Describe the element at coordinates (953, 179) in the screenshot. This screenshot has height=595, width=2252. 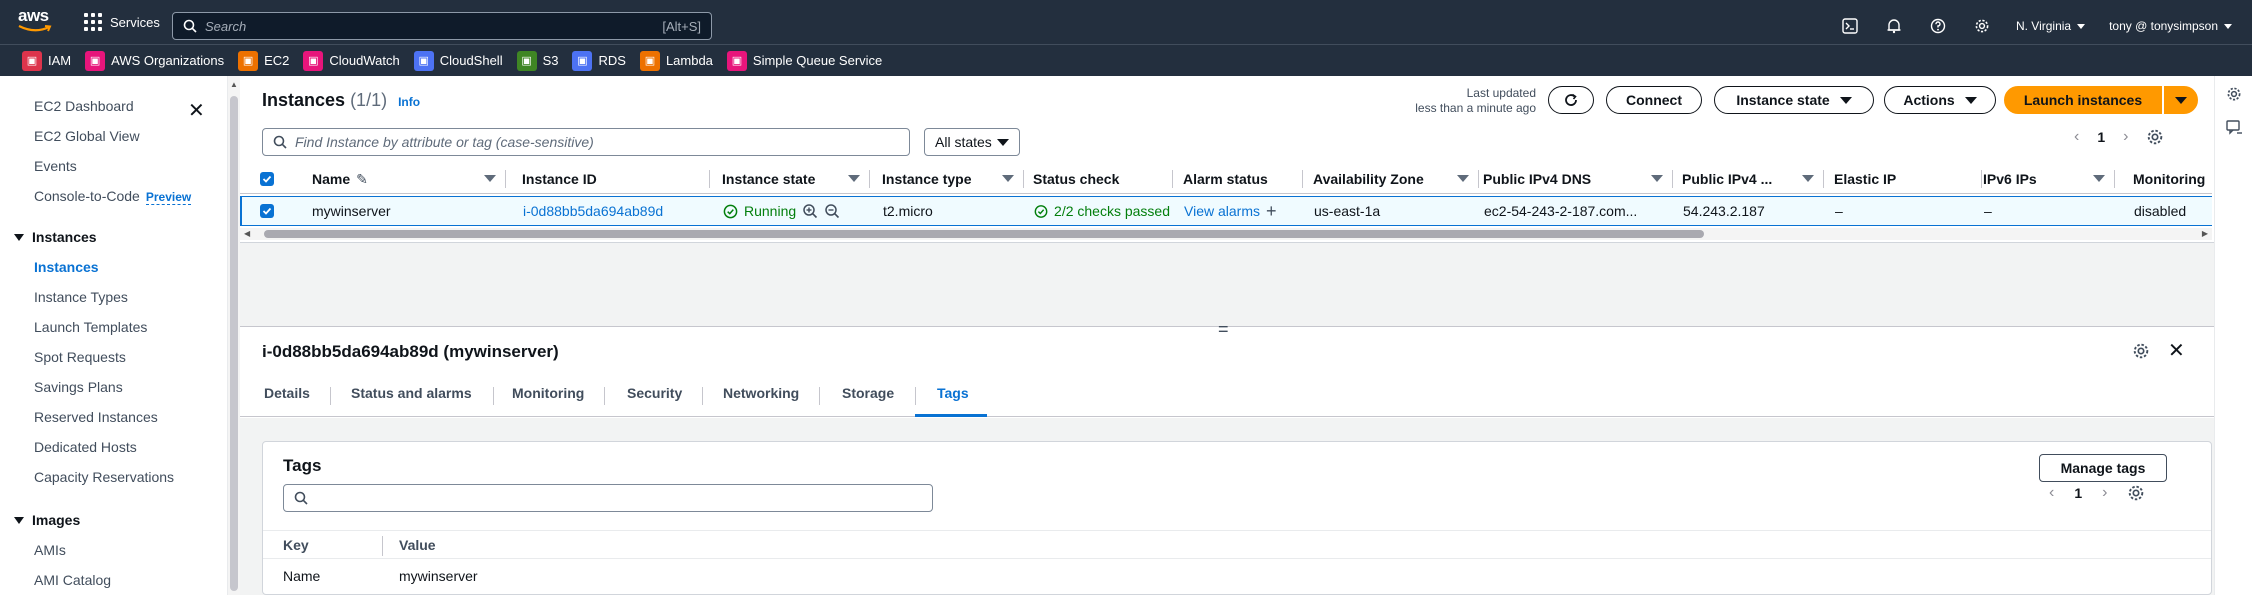
I see `column-header-instance-type: Instance type` at that location.